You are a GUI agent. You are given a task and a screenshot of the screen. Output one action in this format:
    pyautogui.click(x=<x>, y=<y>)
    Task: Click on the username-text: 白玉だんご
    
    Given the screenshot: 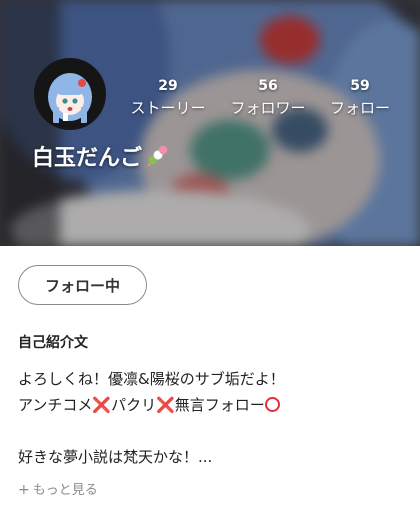 What is the action you would take?
    pyautogui.click(x=87, y=158)
    